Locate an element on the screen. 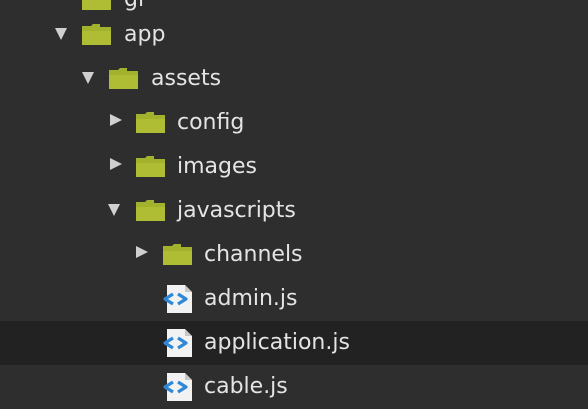 This screenshot has height=409, width=588. tree-row-assets: assets is located at coordinates (294, 79).